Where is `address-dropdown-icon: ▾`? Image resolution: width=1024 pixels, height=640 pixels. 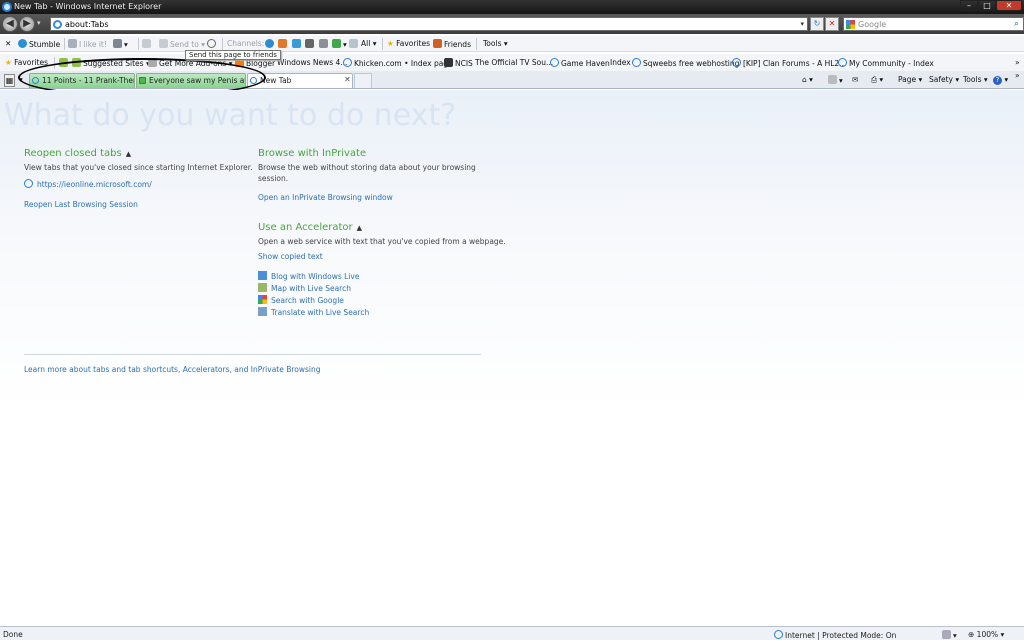 address-dropdown-icon: ▾ is located at coordinates (802, 24).